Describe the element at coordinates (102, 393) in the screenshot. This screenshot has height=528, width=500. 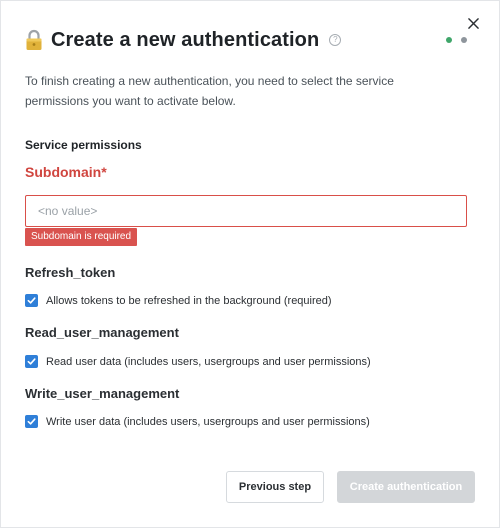
I see `permission-title-write-user-management: Write_user_management` at that location.